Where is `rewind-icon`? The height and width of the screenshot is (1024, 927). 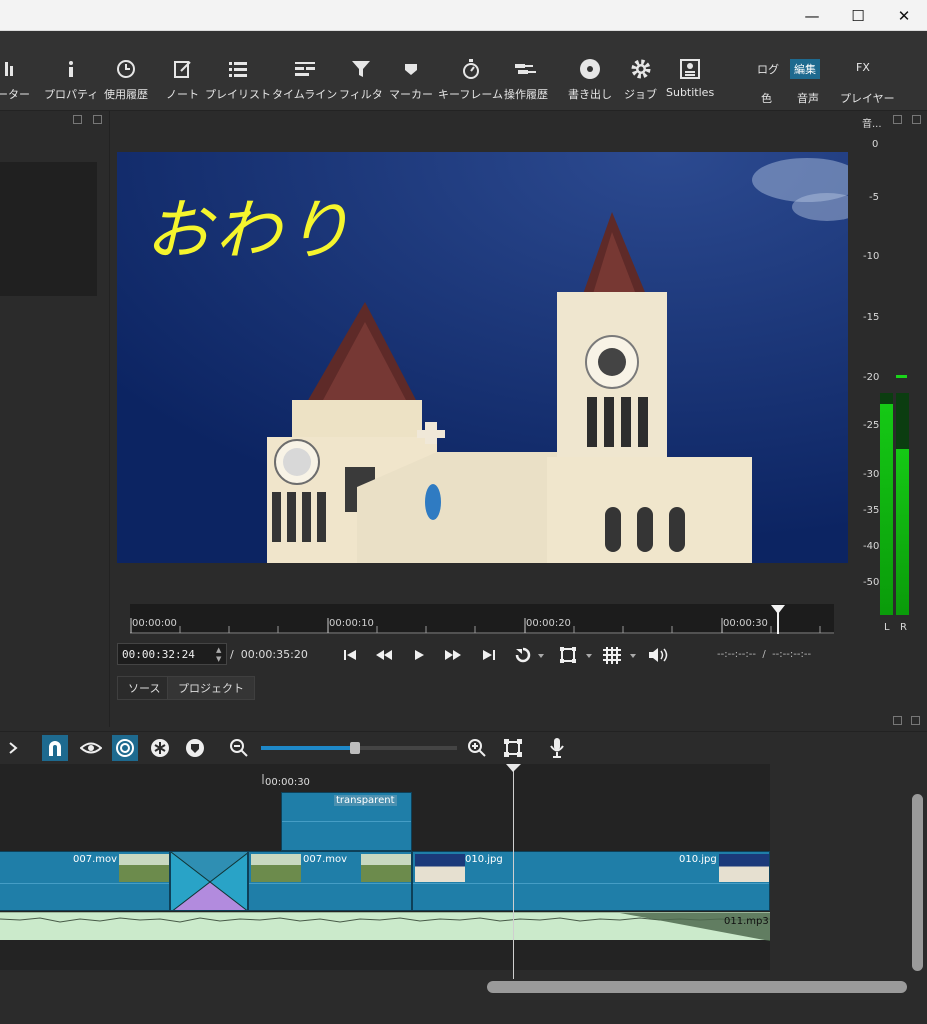 rewind-icon is located at coordinates (384, 655).